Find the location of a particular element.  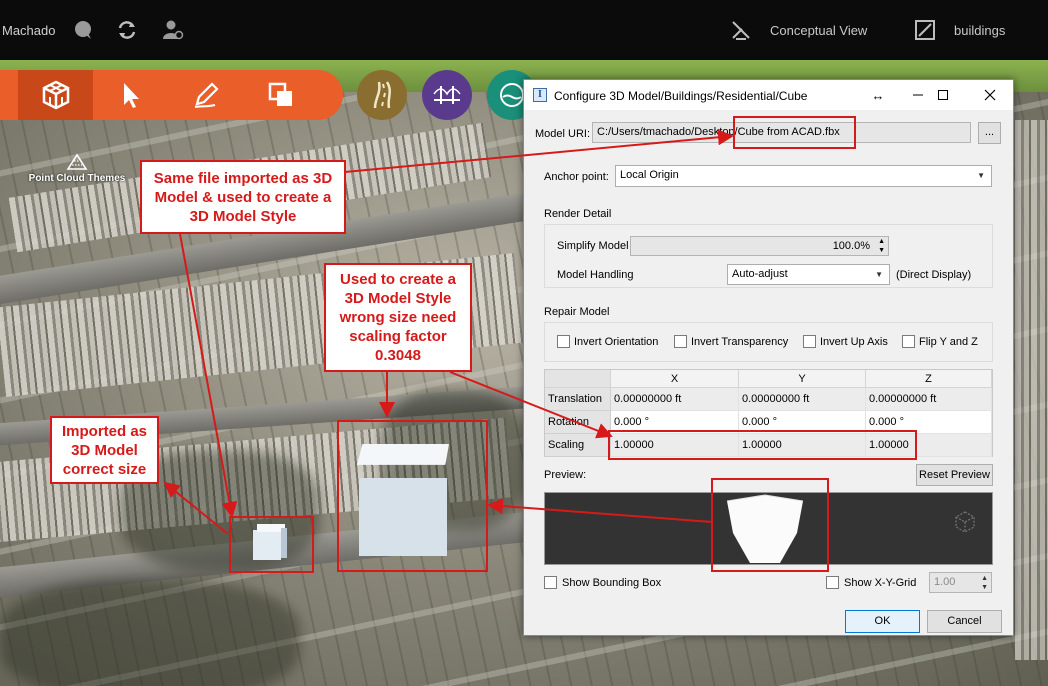

small-cube-highlight-box is located at coordinates (271, 544).